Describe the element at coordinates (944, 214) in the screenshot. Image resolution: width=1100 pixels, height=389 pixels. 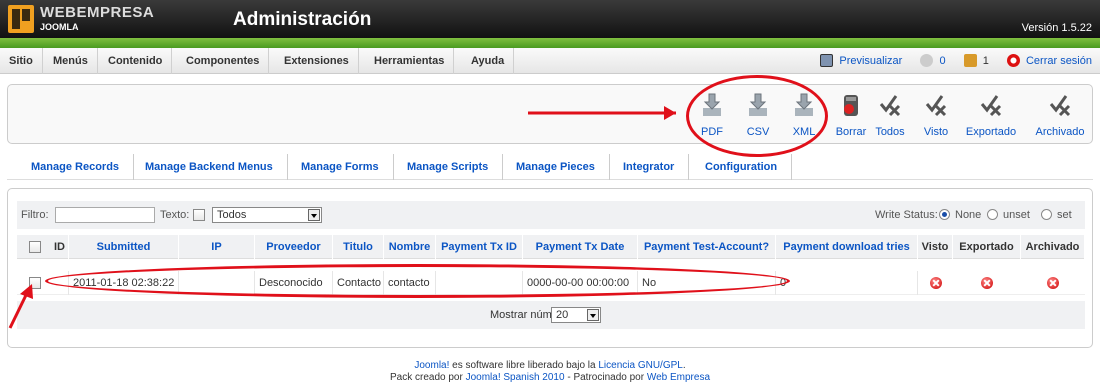
I see `radio-none` at that location.